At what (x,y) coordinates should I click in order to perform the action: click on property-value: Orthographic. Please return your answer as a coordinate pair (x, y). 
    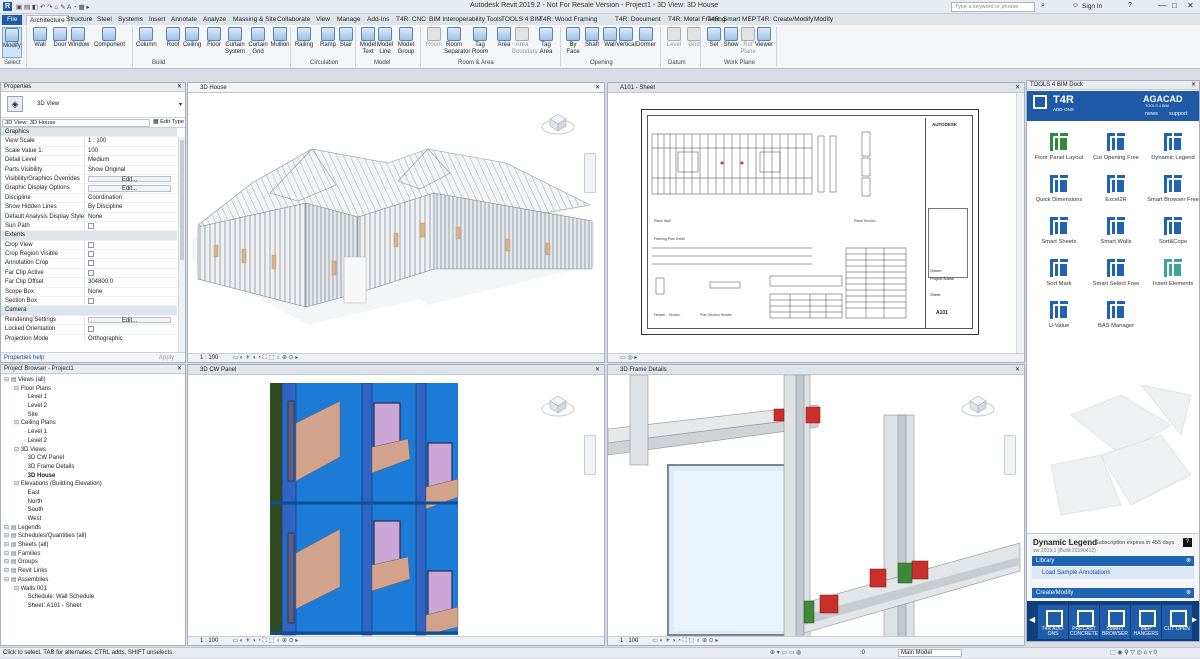
    Looking at the image, I should click on (131, 338).